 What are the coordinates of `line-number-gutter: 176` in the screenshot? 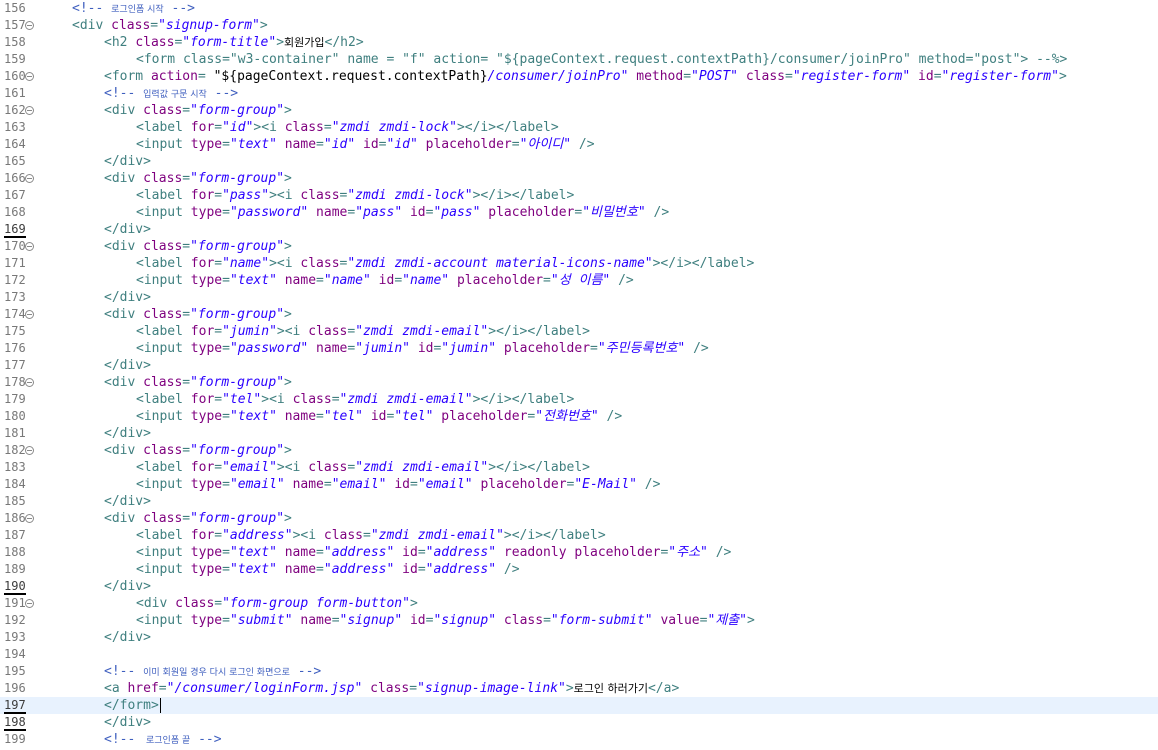 It's located at (19, 348).